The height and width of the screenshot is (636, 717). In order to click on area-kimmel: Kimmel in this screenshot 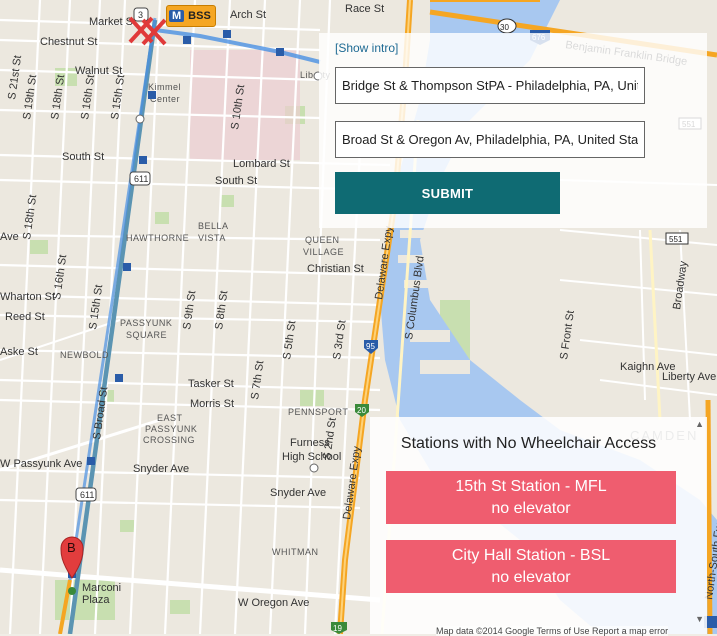, I will do `click(164, 87)`.